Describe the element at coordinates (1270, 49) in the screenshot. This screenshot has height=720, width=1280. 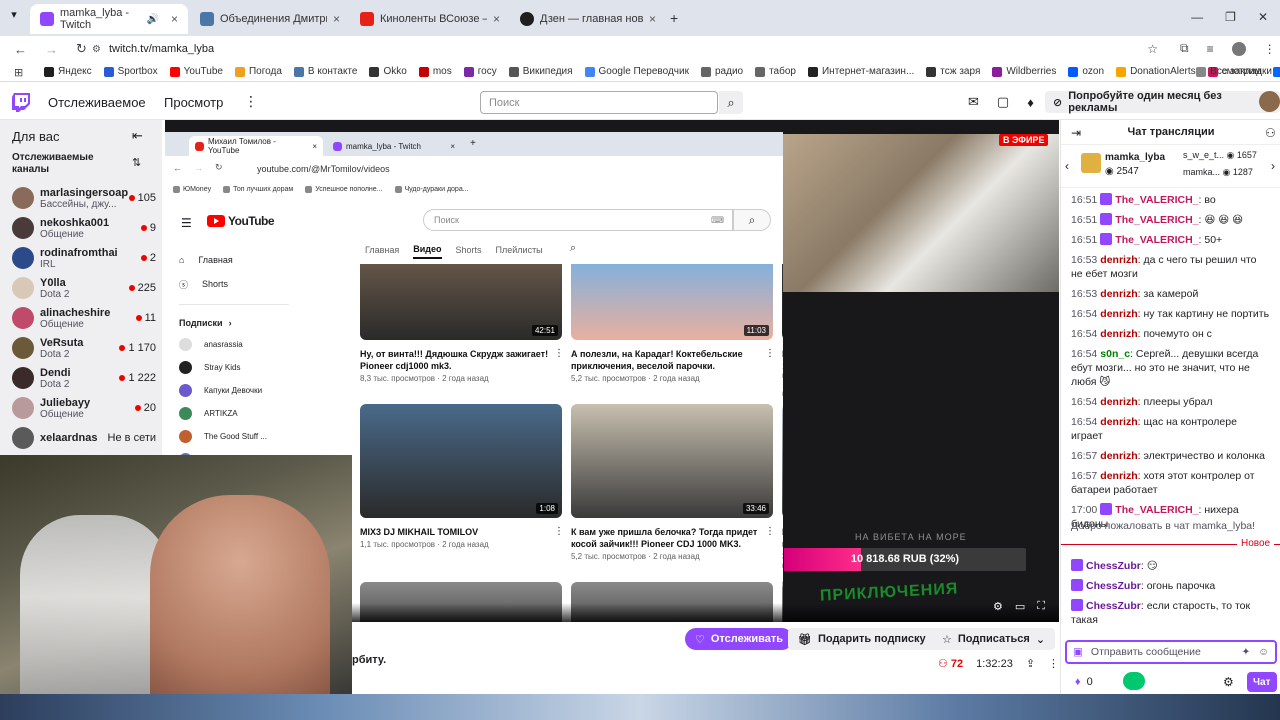
I see `menu-icon: ⋮` at that location.